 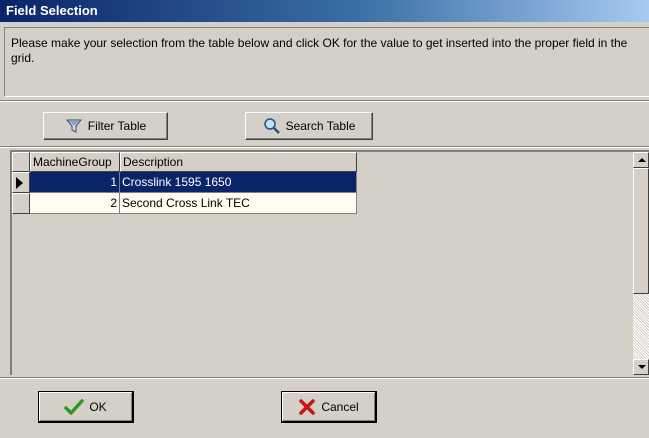 What do you see at coordinates (86, 407) in the screenshot?
I see `ok-button: OK` at bounding box center [86, 407].